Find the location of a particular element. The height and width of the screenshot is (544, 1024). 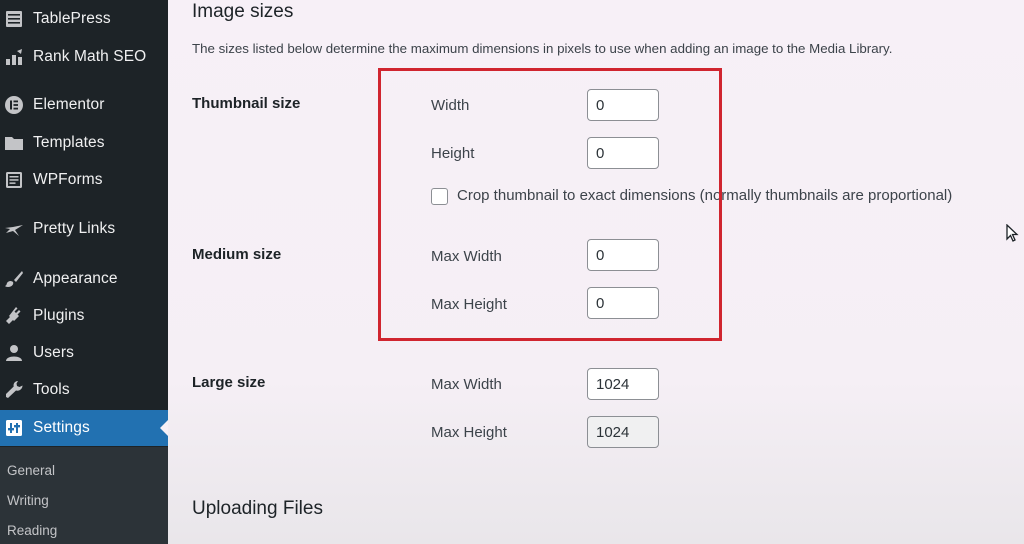

submenu-item-reading: Reading is located at coordinates (32, 530).